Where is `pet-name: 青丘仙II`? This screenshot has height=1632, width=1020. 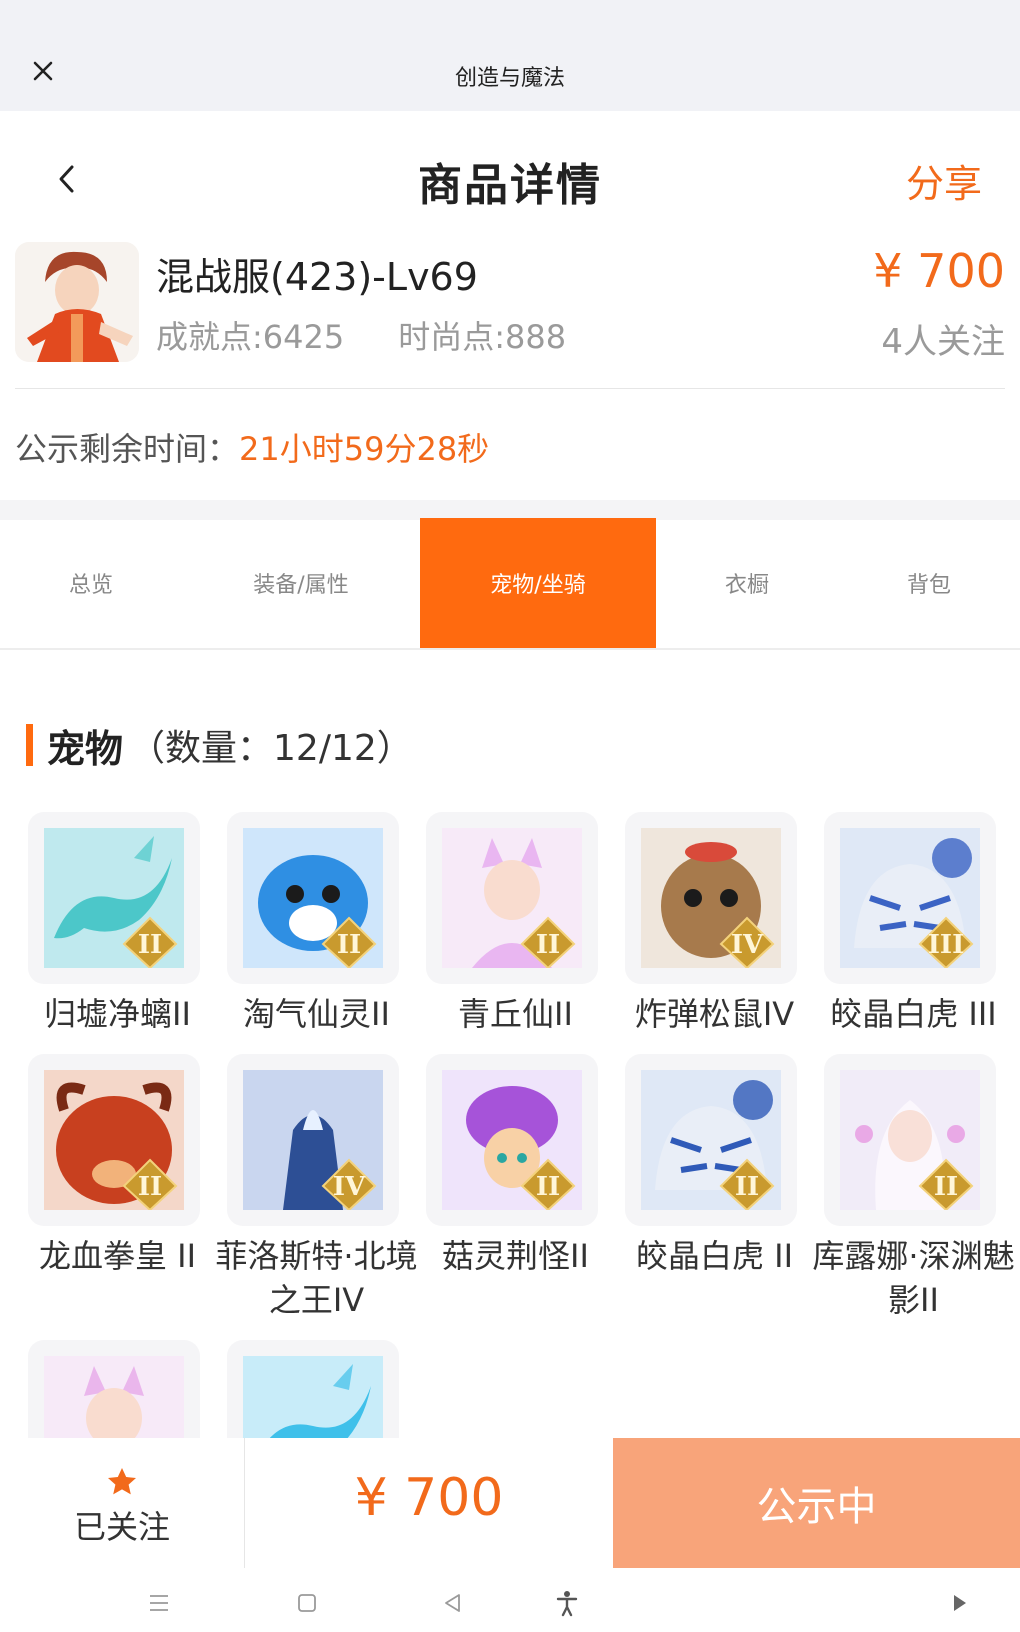 pet-name: 青丘仙II is located at coordinates (515, 1014).